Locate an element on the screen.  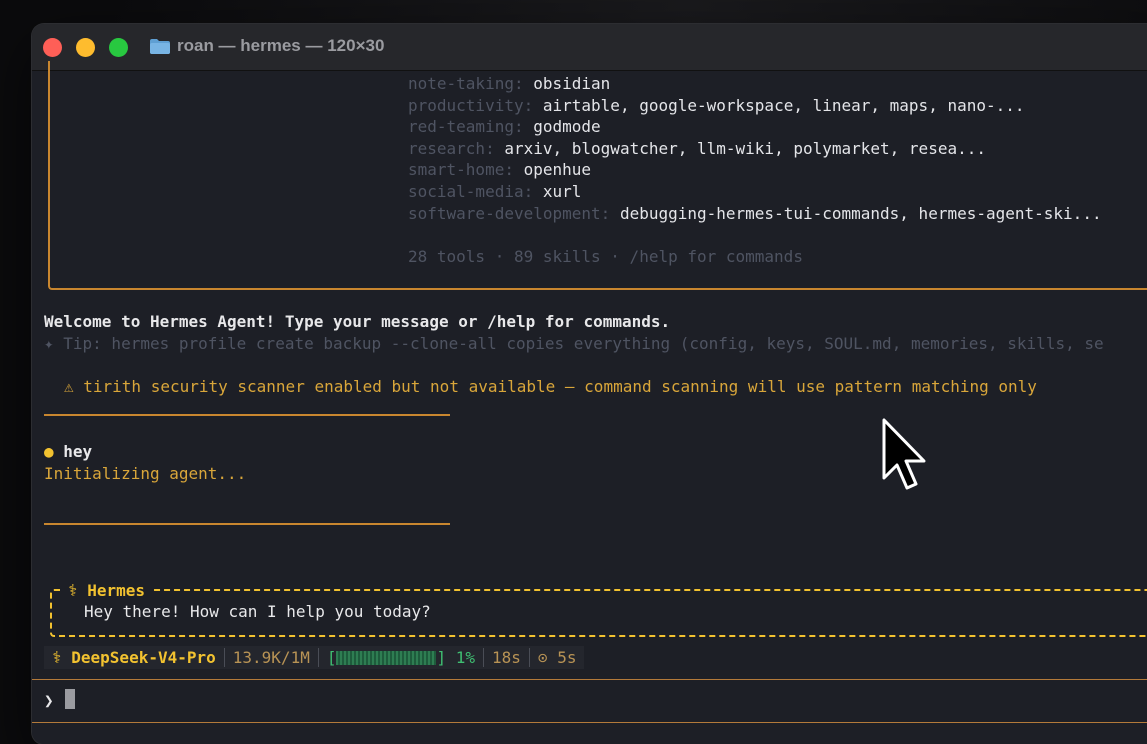
skill-row: note-taking: obsidian is located at coordinates (509, 84).